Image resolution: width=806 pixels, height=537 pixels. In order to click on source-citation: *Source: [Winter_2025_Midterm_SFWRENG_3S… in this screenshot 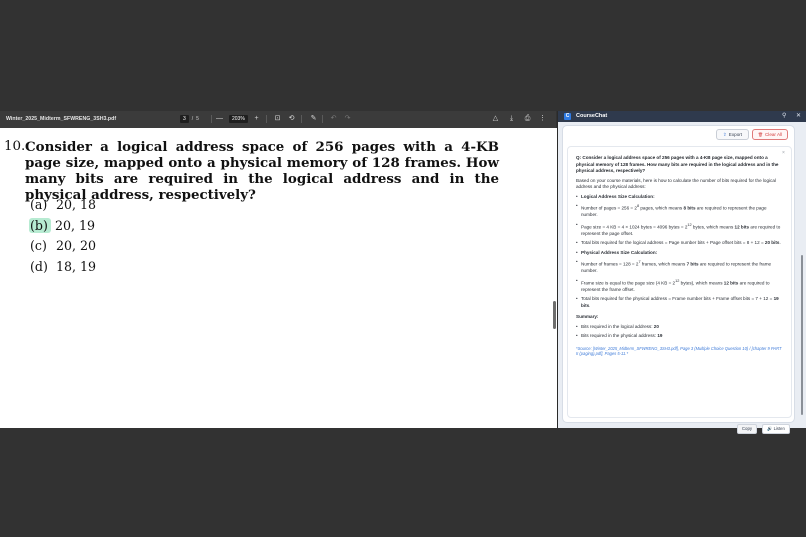, I will do `click(679, 351)`.